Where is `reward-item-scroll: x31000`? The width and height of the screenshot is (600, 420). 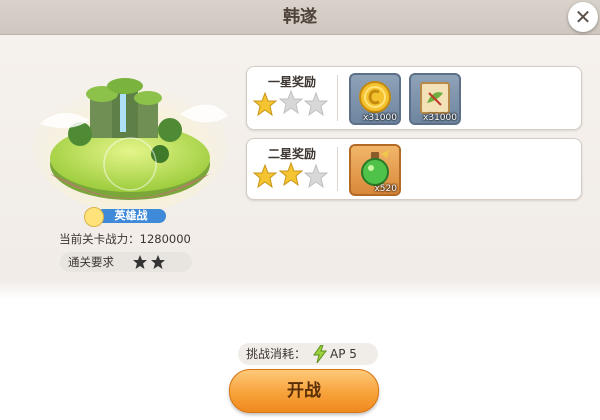
reward-item-scroll: x31000 is located at coordinates (435, 99).